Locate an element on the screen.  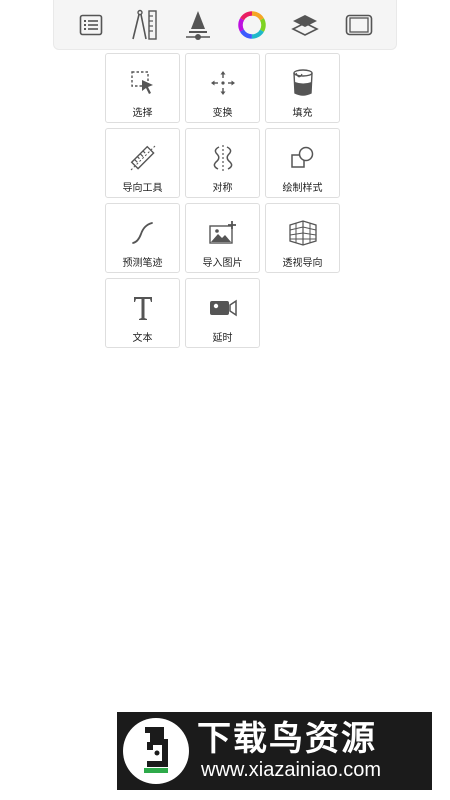
layers-button is located at coordinates (305, 25).